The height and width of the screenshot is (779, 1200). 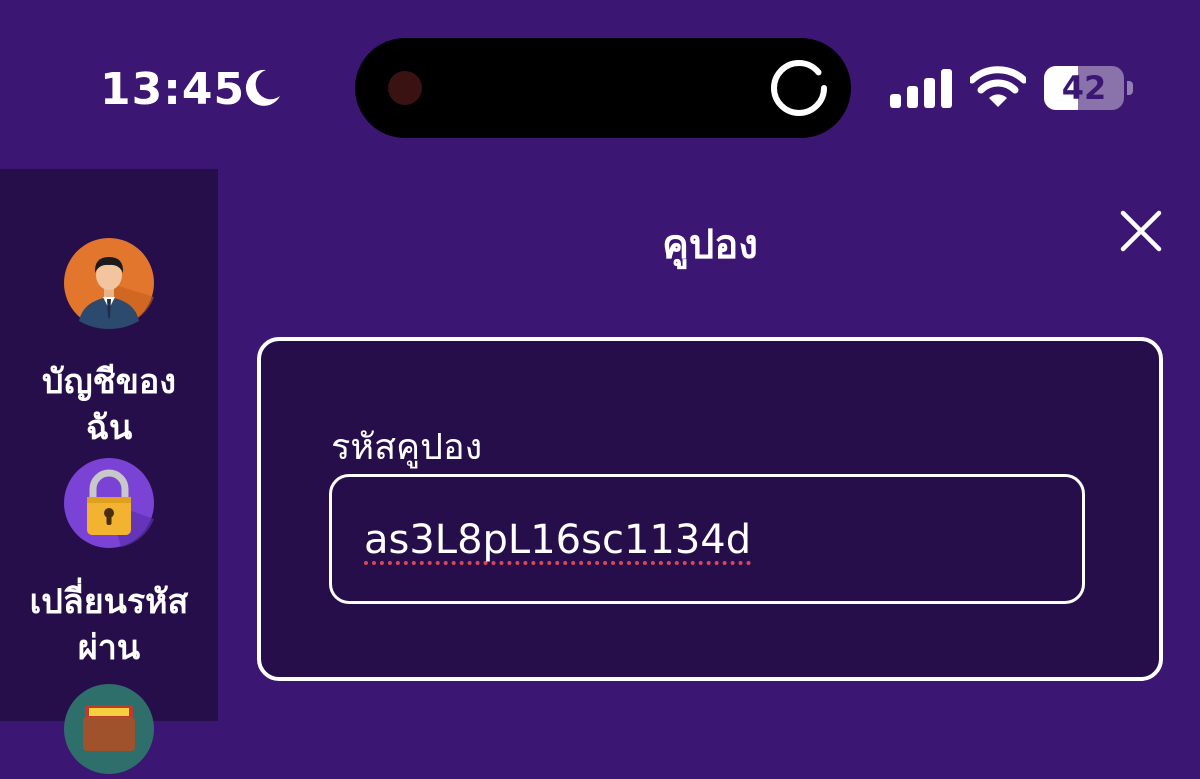 I want to click on battery-indicator: 42, so click(x=1089, y=88).